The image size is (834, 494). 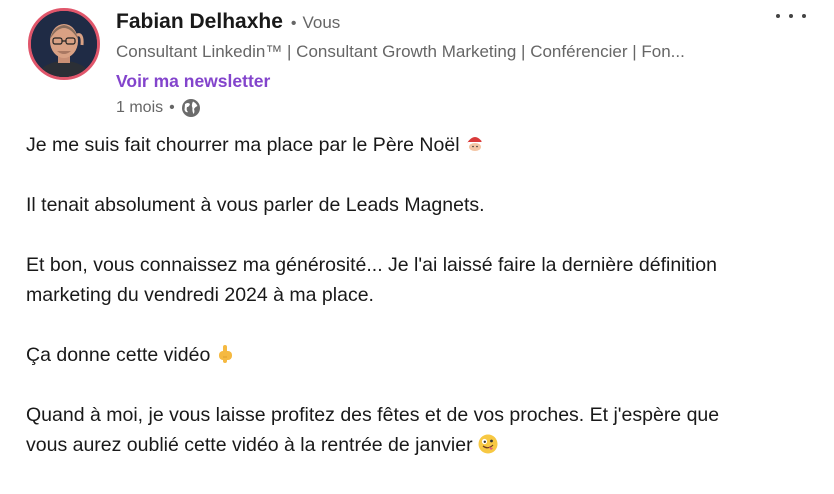 What do you see at coordinates (200, 295) in the screenshot?
I see `post-text: marketing du vendredi 2024 à ma place.` at bounding box center [200, 295].